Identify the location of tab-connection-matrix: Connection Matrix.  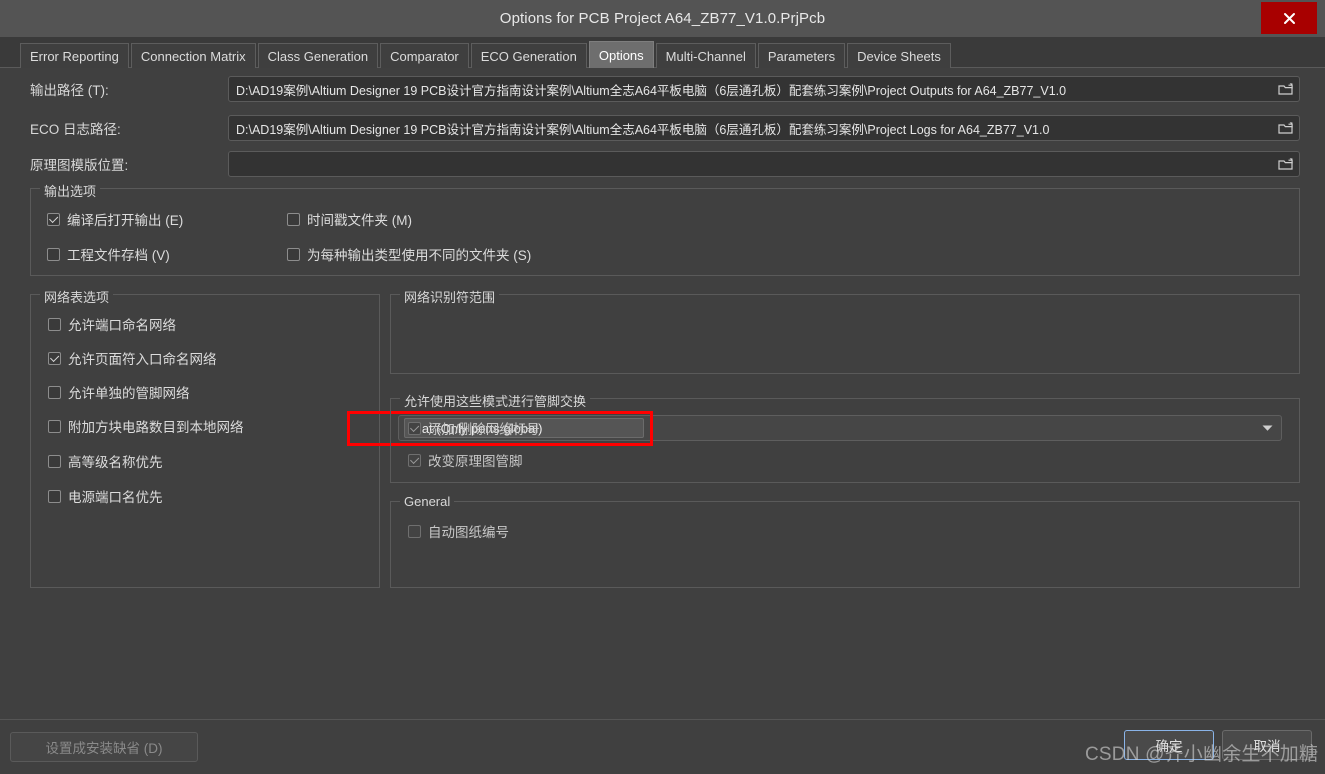
(193, 55).